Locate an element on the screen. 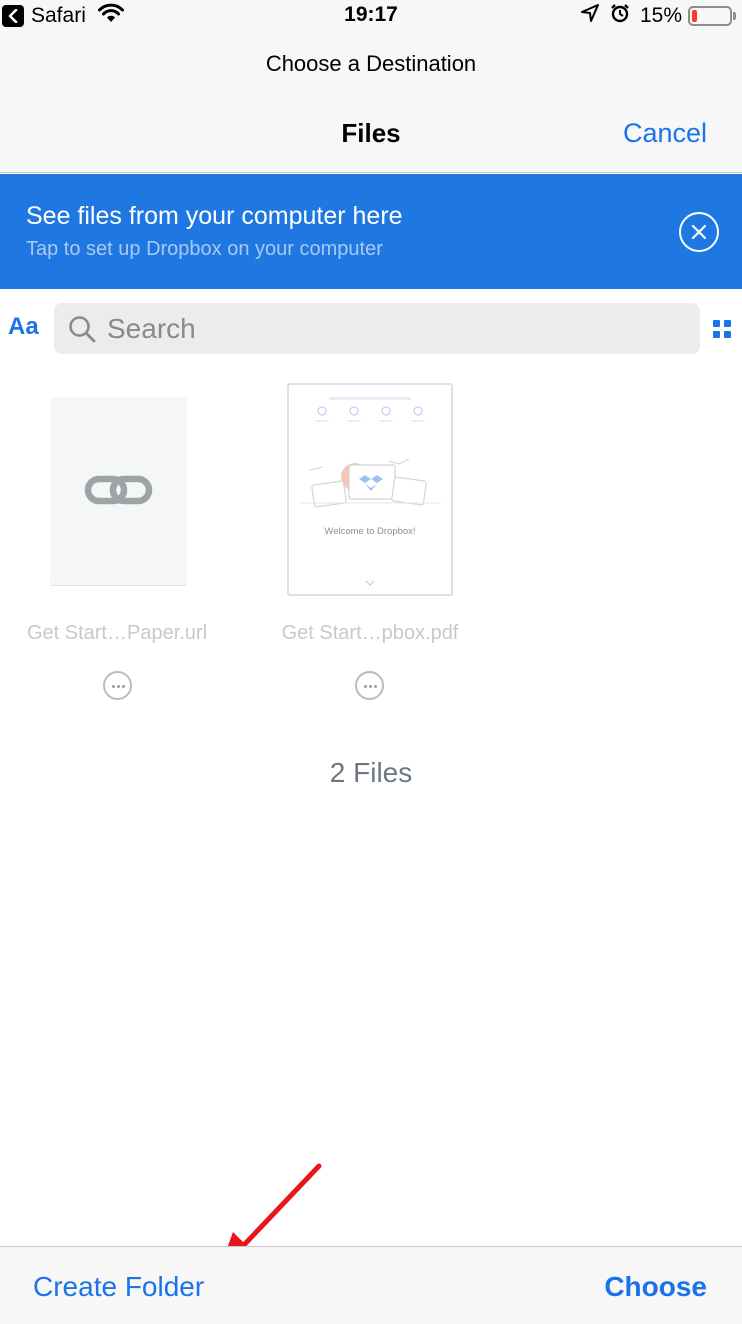 This screenshot has width=742, height=1324. battery-nub is located at coordinates (734, 15).